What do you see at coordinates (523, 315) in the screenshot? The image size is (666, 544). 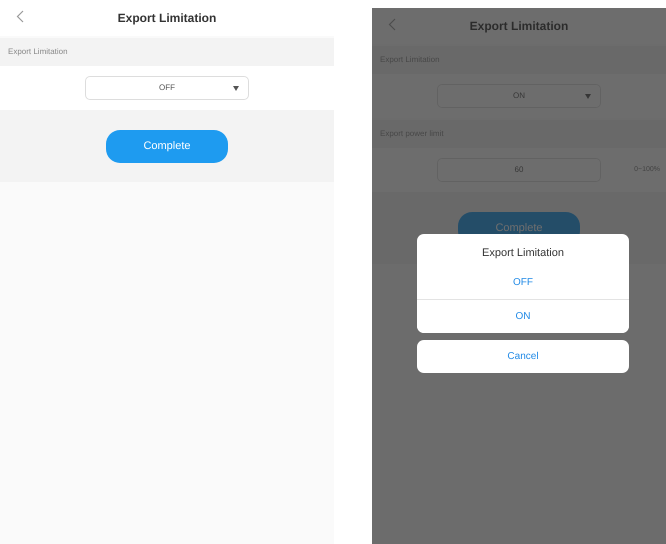 I see `sheet-option: ON` at bounding box center [523, 315].